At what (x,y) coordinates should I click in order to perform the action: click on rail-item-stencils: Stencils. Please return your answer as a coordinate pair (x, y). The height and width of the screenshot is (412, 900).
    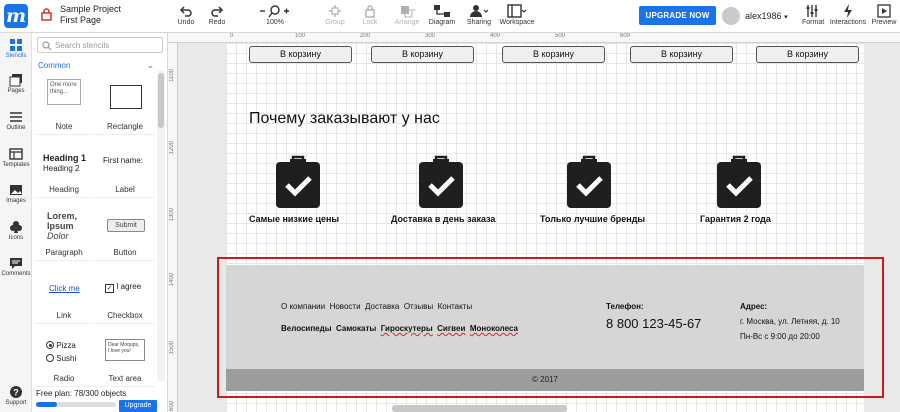
    Looking at the image, I should click on (16, 48).